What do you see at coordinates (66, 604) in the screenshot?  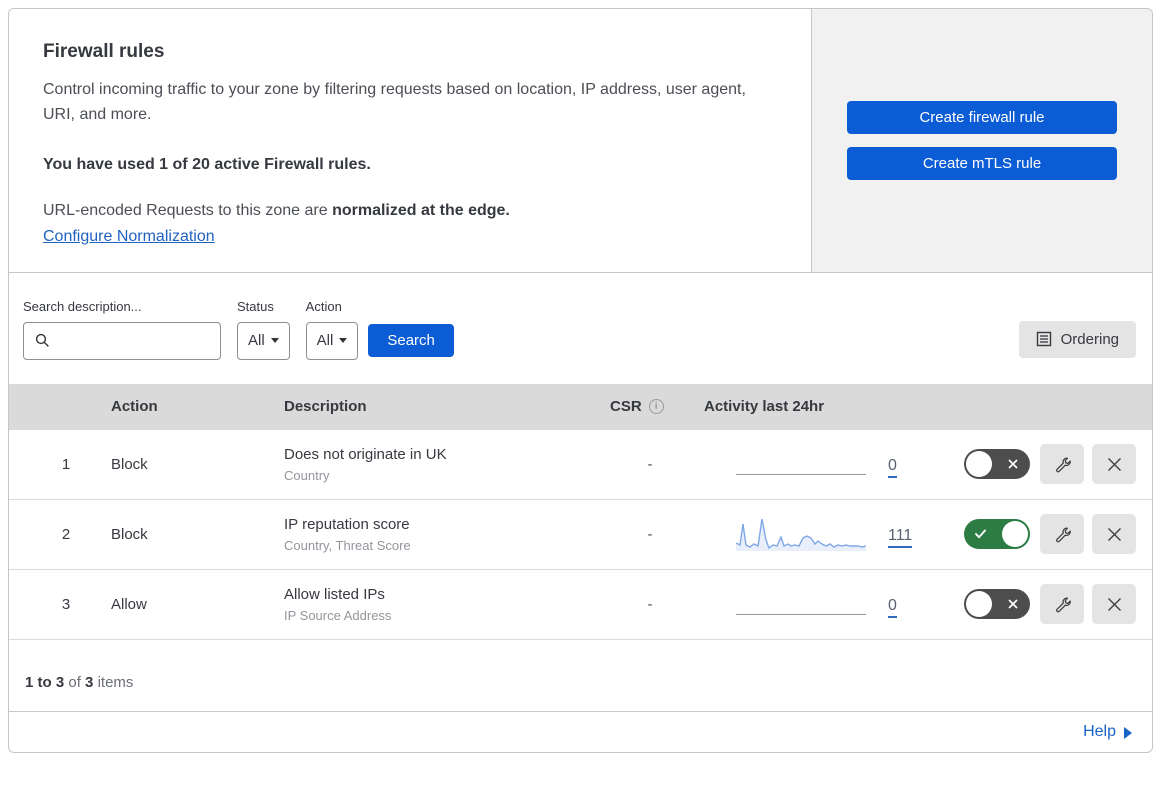 I see `rule-number: 3` at bounding box center [66, 604].